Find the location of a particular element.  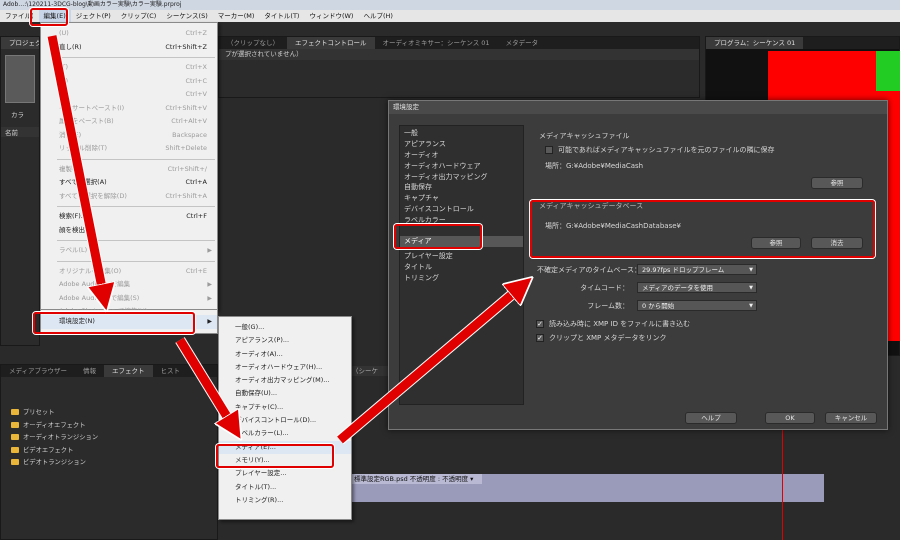

arrow-to-media-submenu is located at coordinates (204, 382).